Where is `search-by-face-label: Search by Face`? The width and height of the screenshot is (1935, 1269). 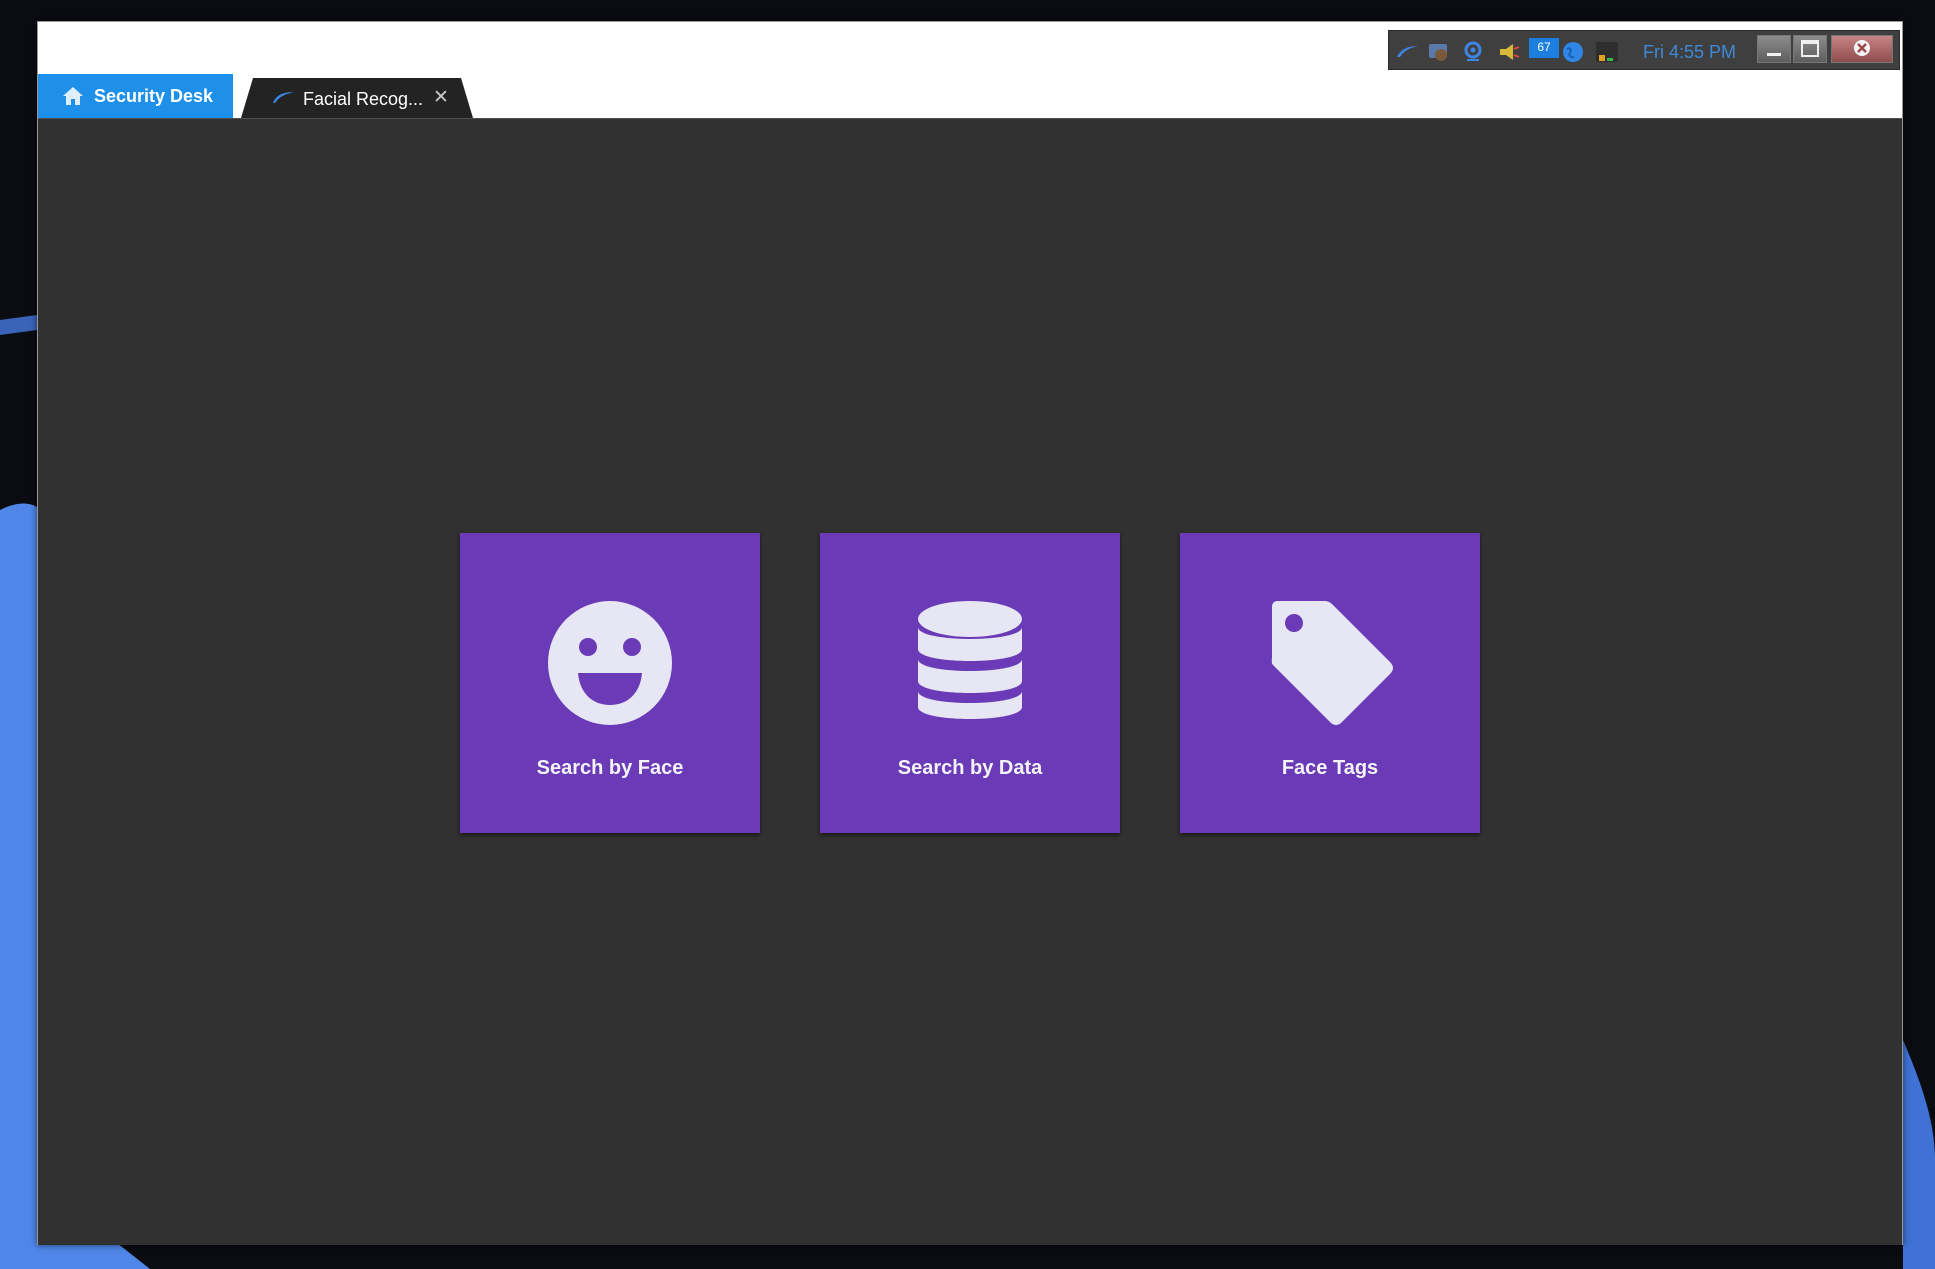
search-by-face-label: Search by Face is located at coordinates (610, 768).